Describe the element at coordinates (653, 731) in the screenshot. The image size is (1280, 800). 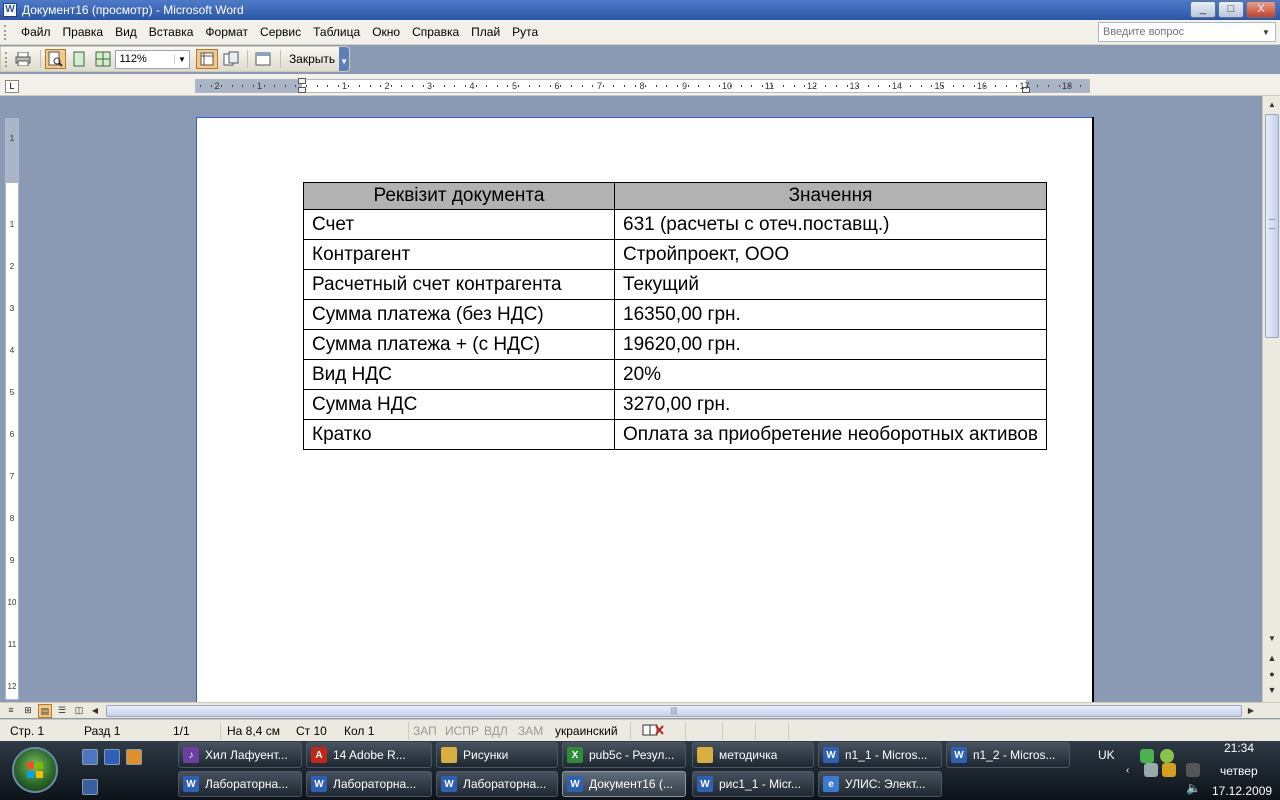
I see `spelling-check-icon` at that location.